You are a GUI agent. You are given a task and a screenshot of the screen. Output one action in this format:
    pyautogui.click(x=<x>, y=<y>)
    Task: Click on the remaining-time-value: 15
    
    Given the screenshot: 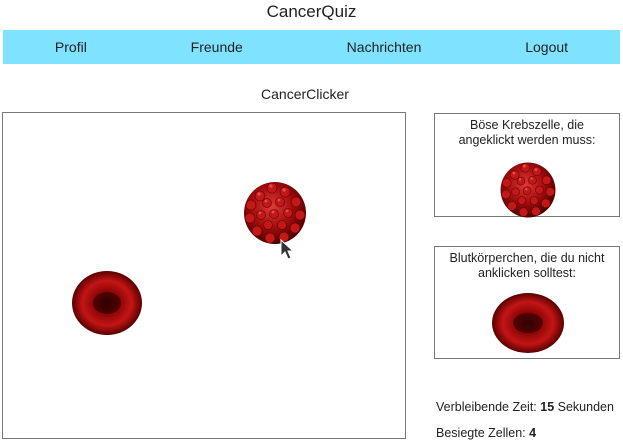 What is the action you would take?
    pyautogui.click(x=547, y=407)
    